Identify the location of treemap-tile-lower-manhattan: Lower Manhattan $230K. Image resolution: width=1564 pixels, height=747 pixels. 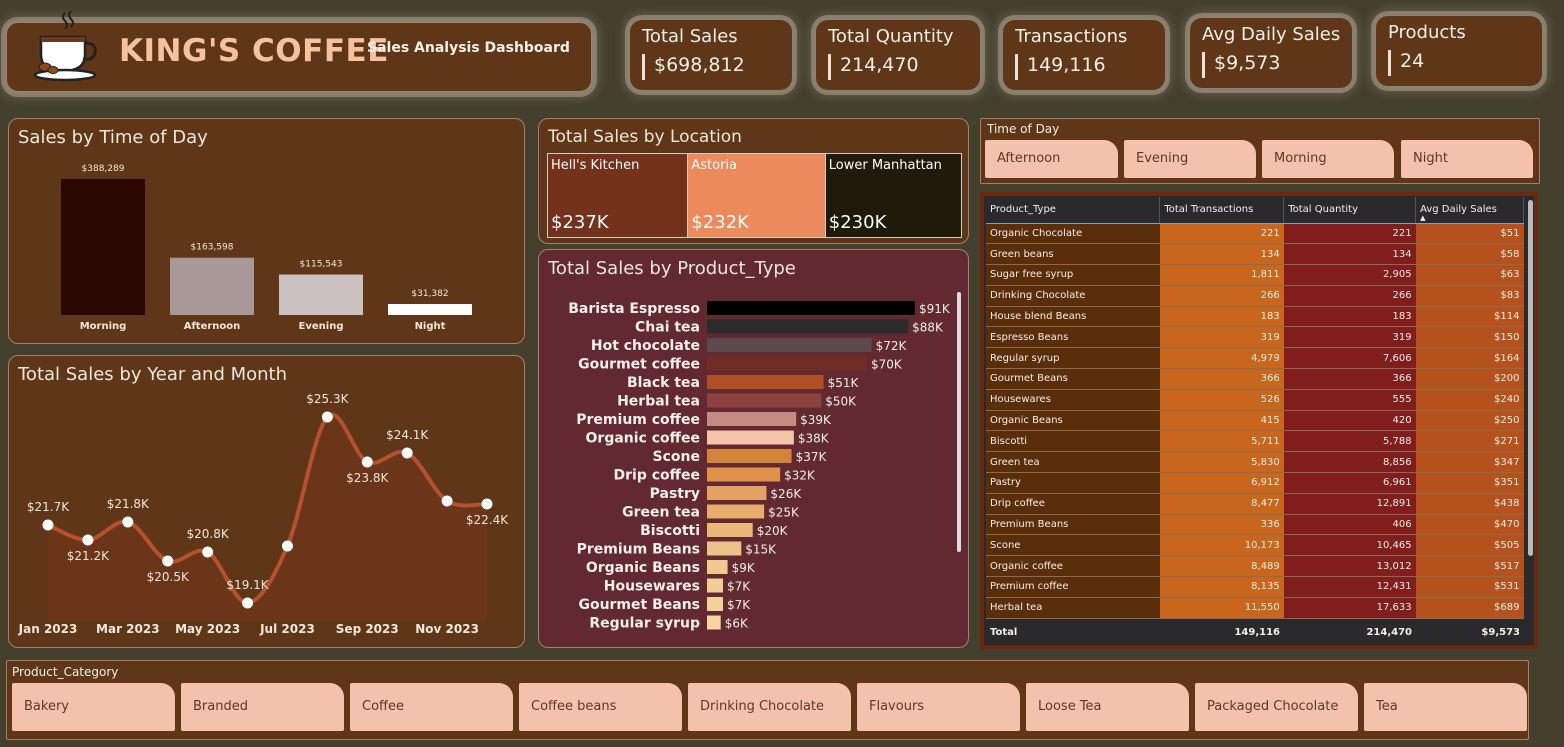
(893, 195).